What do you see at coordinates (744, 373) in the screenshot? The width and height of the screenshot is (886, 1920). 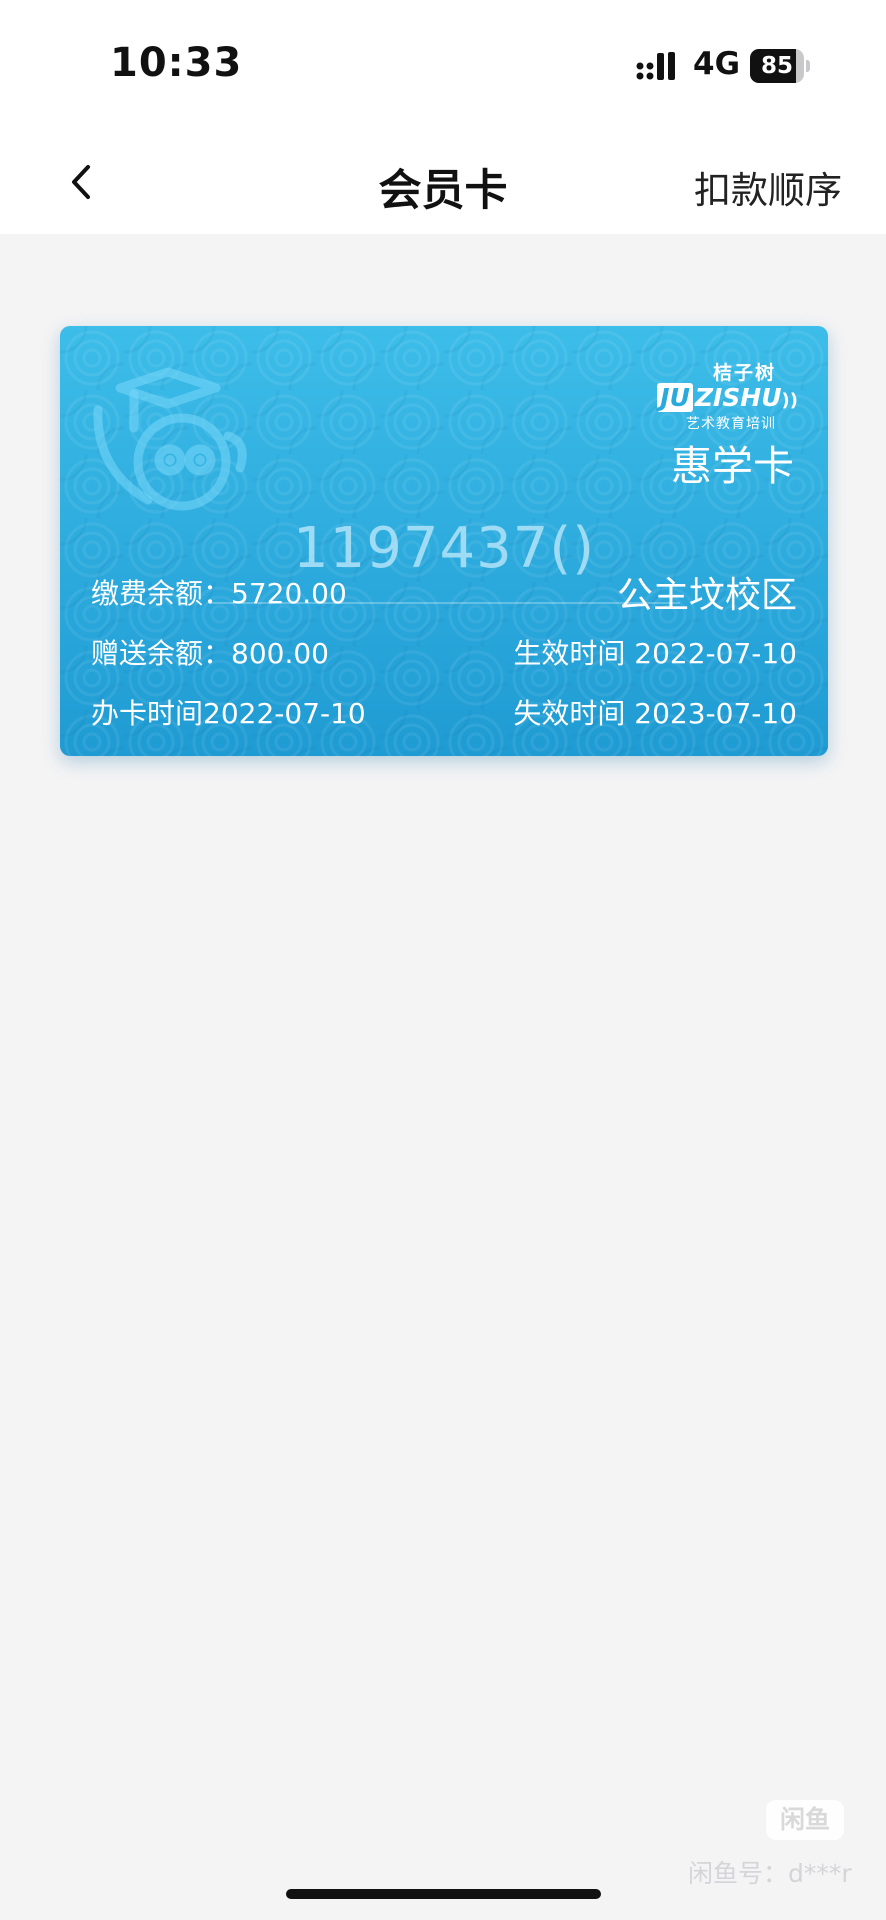 I see `brand-name-cn: 桔子树` at bounding box center [744, 373].